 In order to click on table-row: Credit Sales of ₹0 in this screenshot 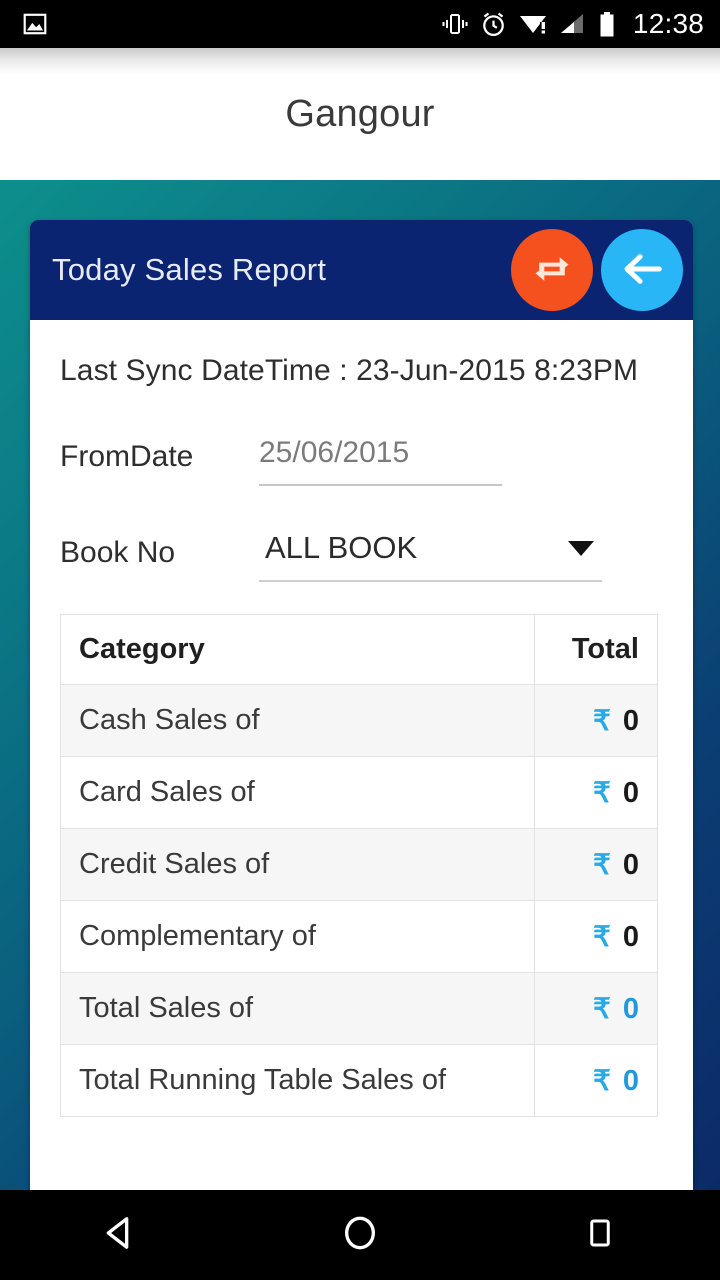, I will do `click(359, 864)`.